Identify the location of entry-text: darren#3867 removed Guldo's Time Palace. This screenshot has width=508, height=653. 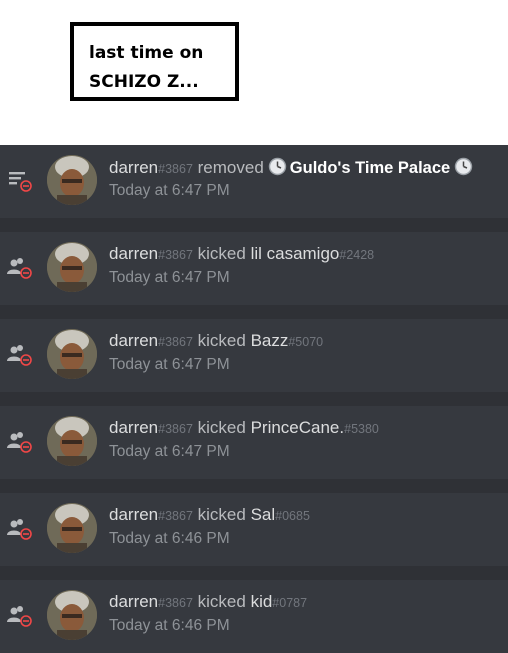
(292, 167).